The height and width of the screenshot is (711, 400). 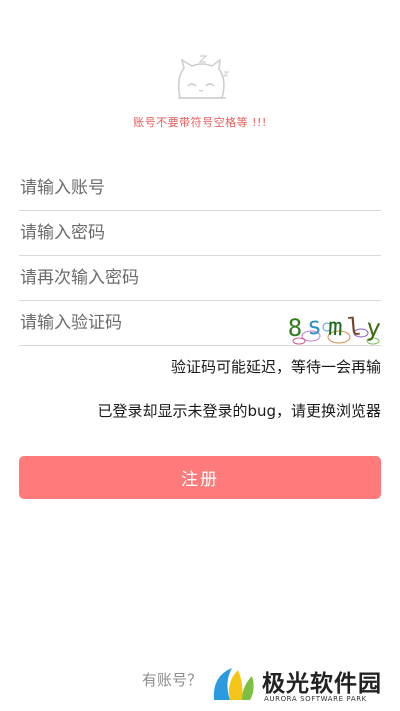 I want to click on password-field-row, so click(x=200, y=233).